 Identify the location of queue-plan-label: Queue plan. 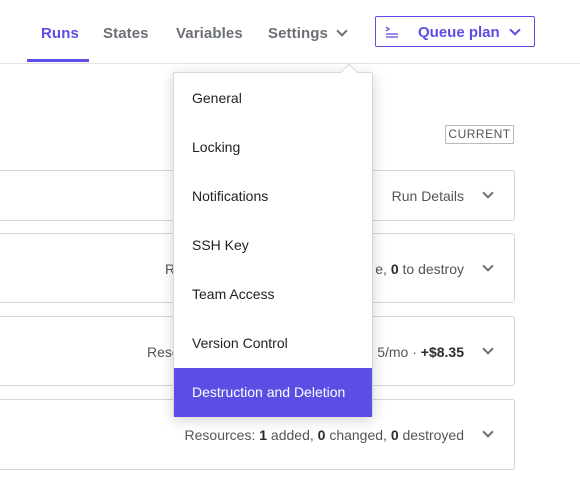
(459, 32).